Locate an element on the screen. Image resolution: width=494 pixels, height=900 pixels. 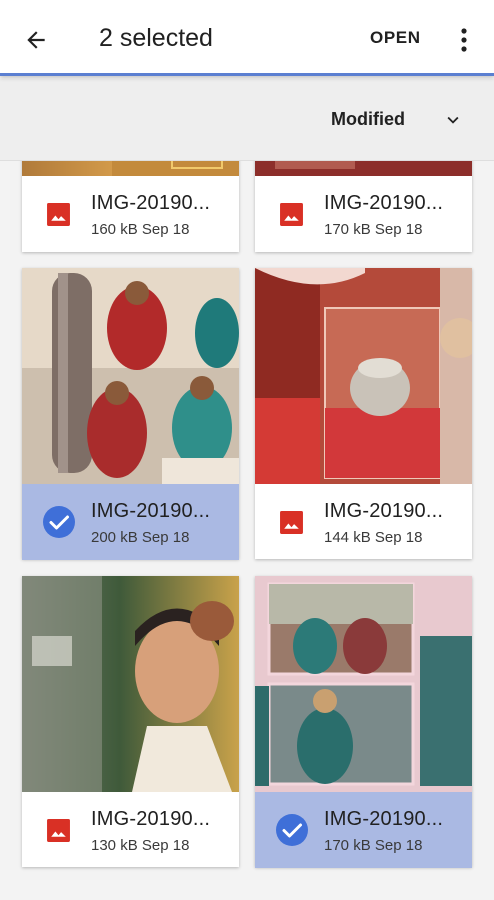
arrow-back-icon is located at coordinates (36, 40).